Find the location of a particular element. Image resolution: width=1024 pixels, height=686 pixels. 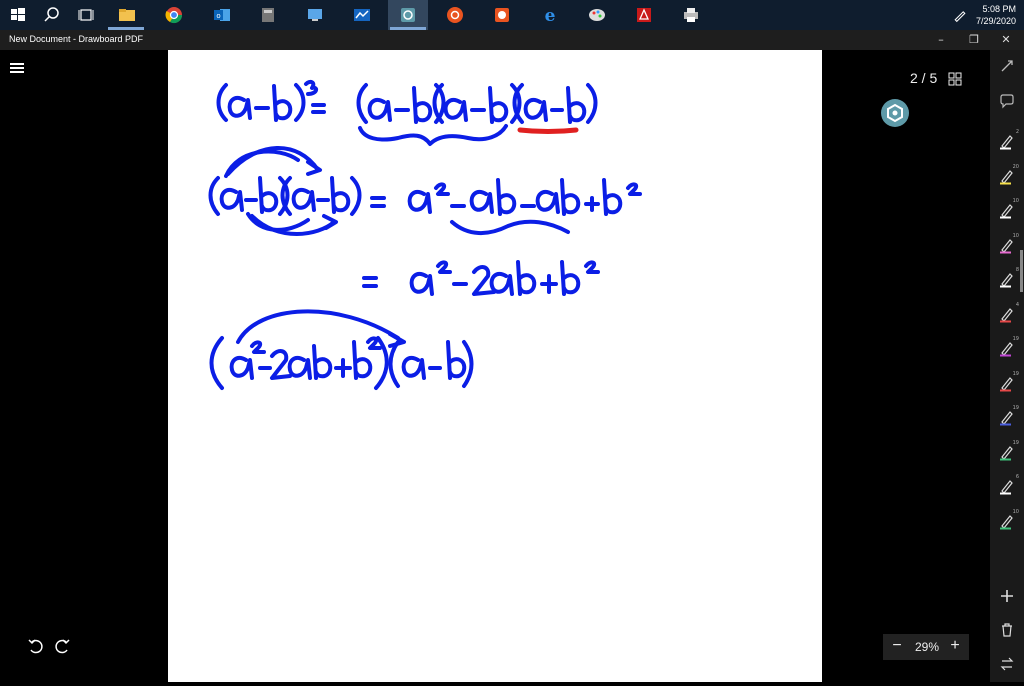

screen-recorder-icon is located at coordinates (502, 15).